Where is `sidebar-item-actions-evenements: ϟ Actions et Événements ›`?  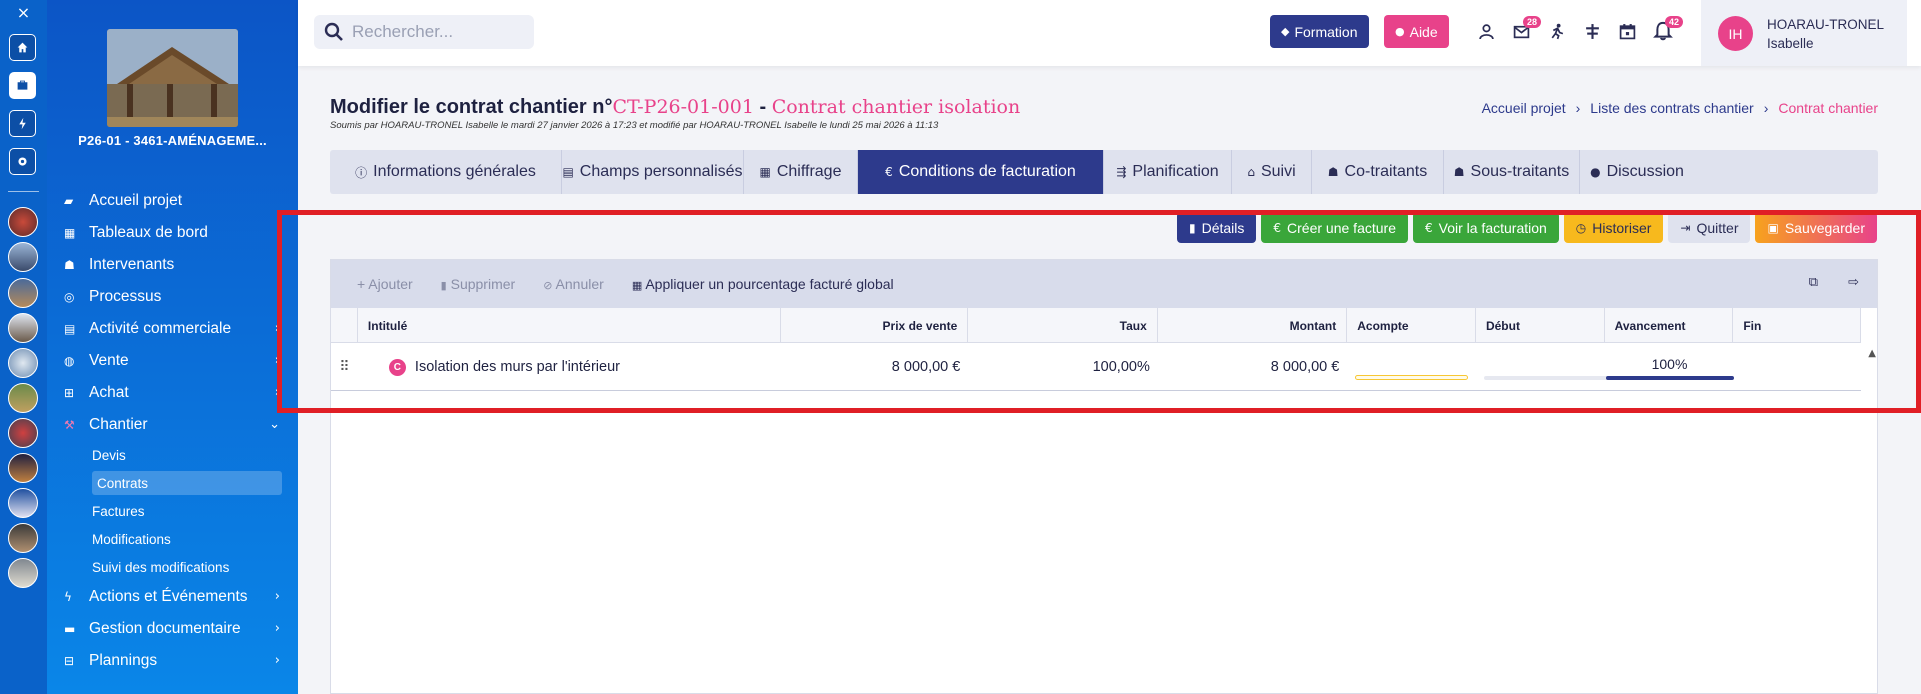 sidebar-item-actions-evenements: ϟ Actions et Événements › is located at coordinates (172, 597).